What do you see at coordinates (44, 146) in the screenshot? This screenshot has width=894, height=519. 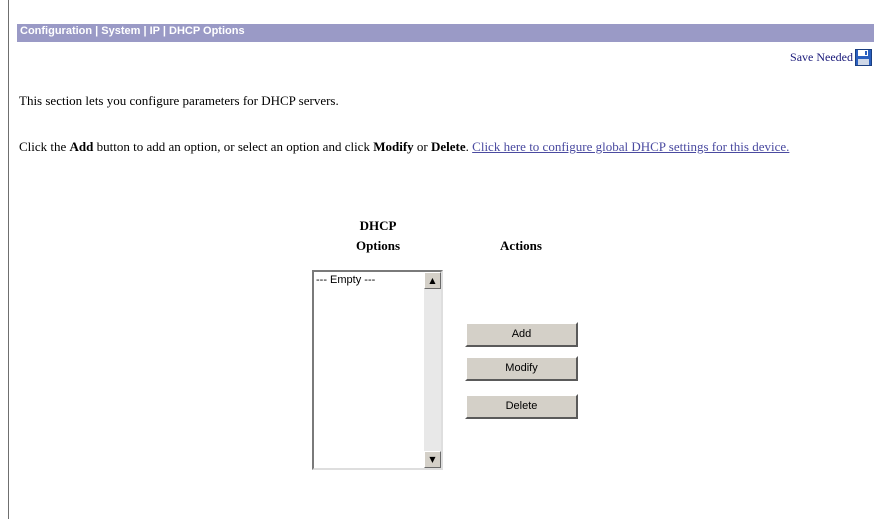 I see `instructions-text: Click the` at bounding box center [44, 146].